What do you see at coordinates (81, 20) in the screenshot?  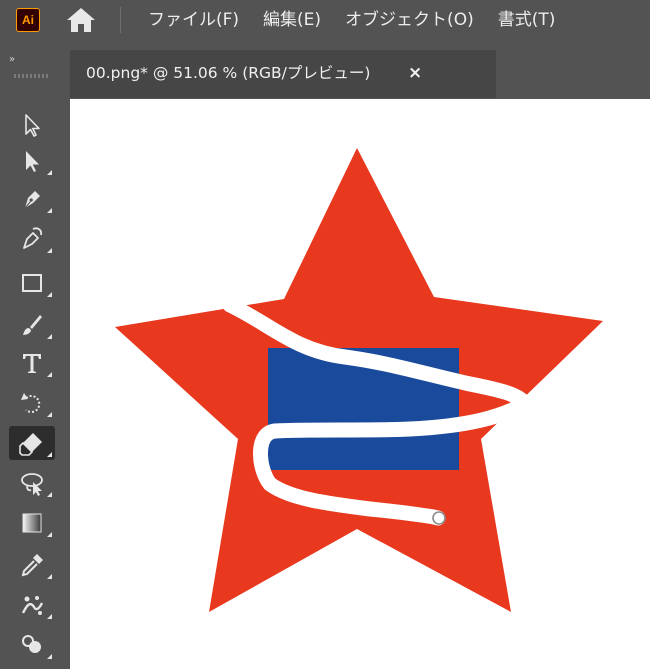 I see `home-icon` at bounding box center [81, 20].